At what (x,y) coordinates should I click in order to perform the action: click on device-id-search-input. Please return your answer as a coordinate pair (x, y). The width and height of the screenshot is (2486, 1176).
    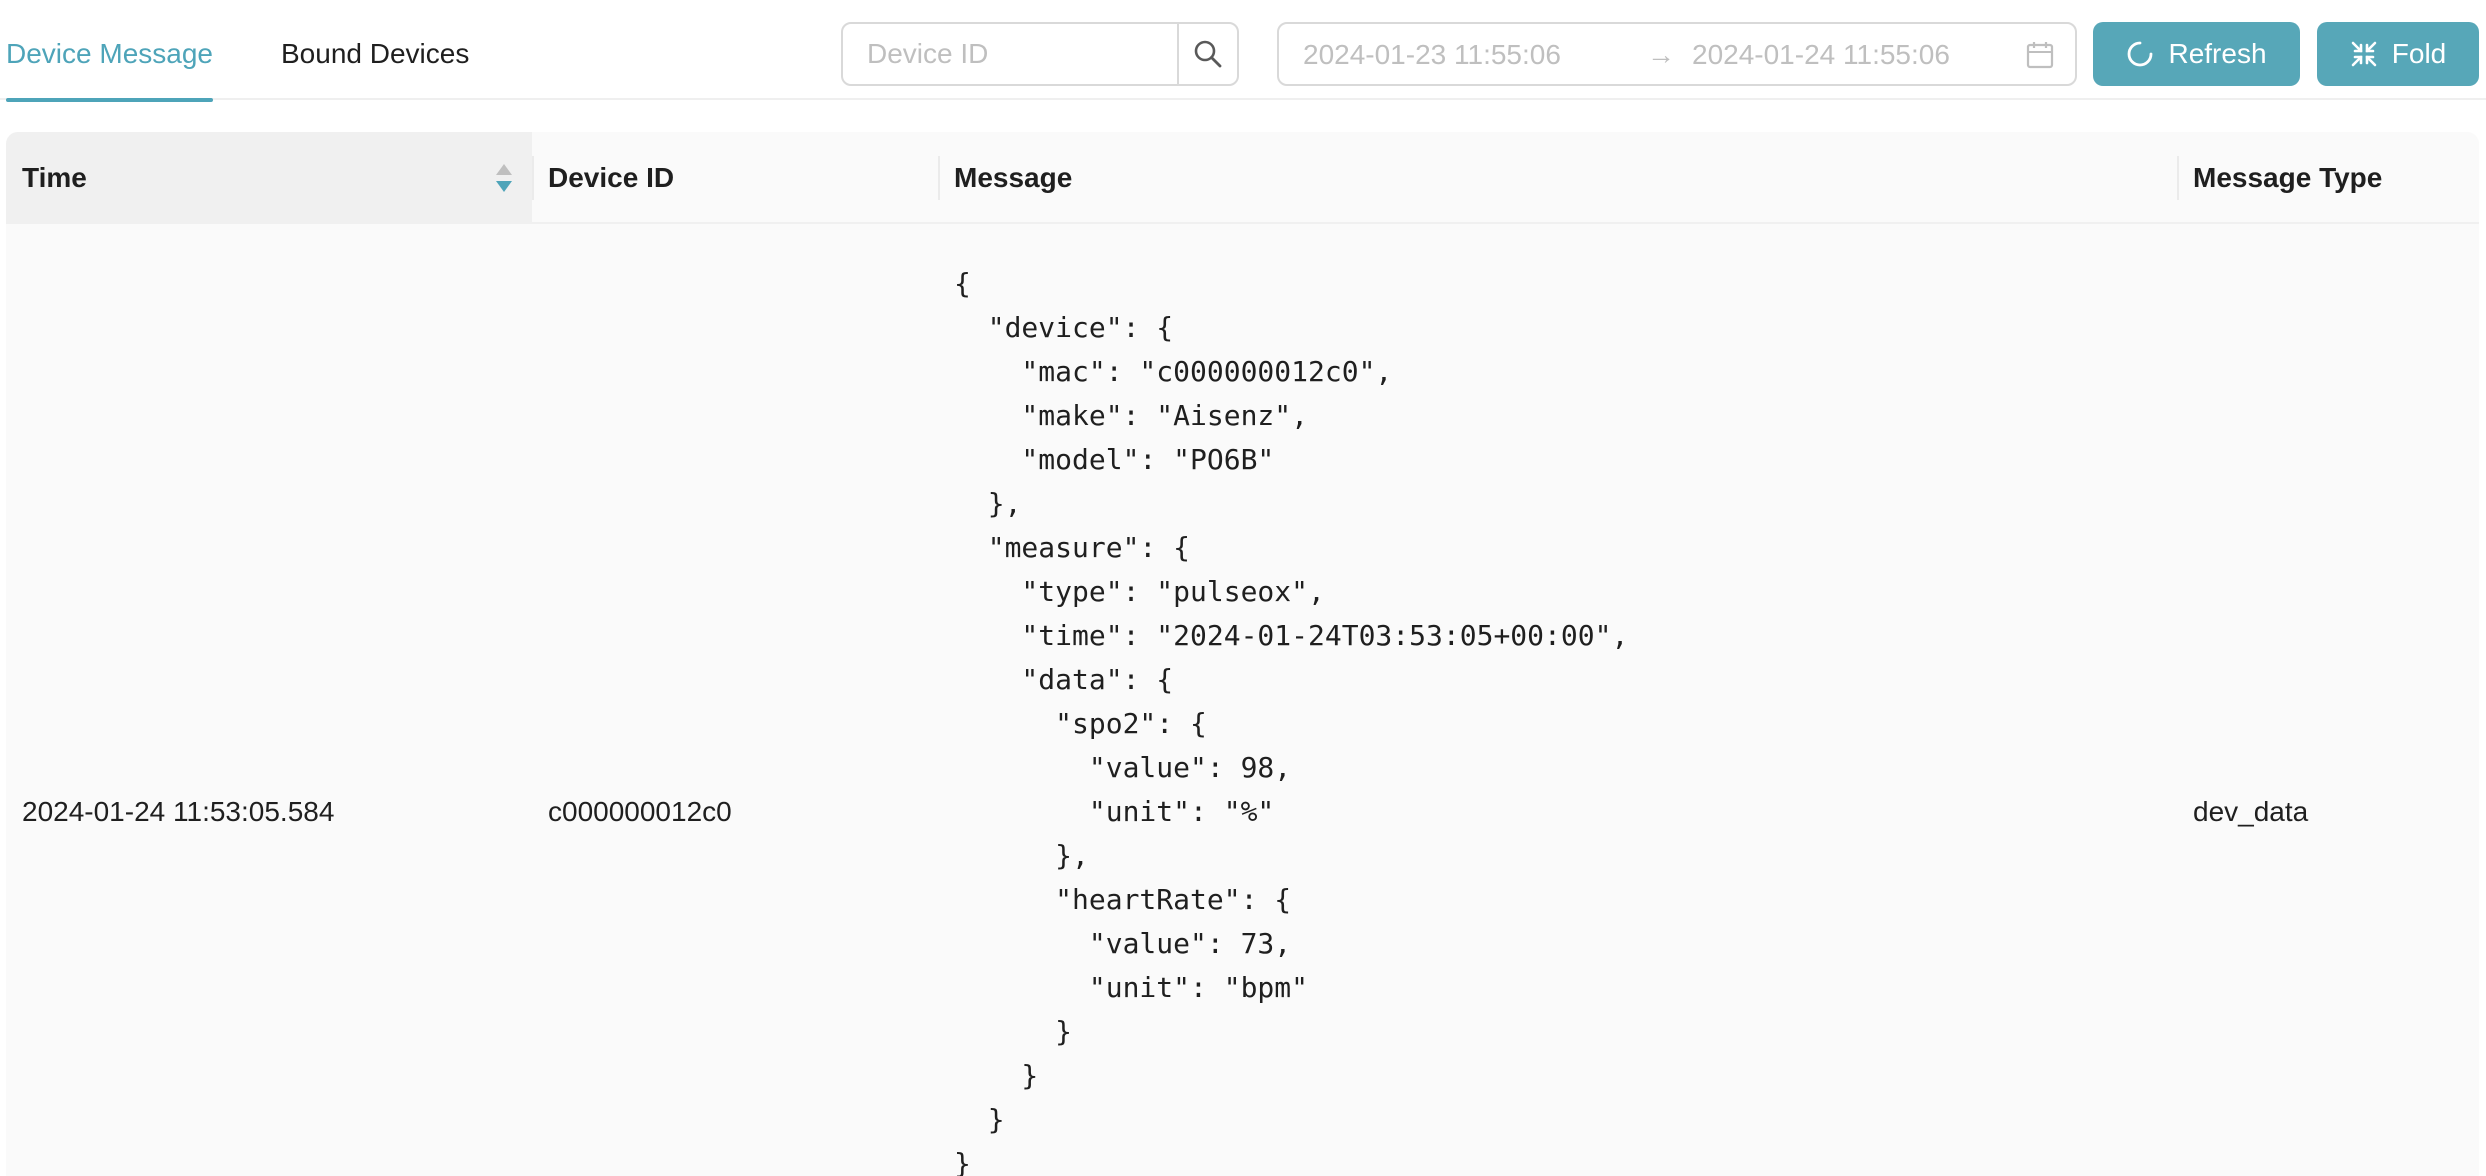
    Looking at the image, I should click on (1010, 54).